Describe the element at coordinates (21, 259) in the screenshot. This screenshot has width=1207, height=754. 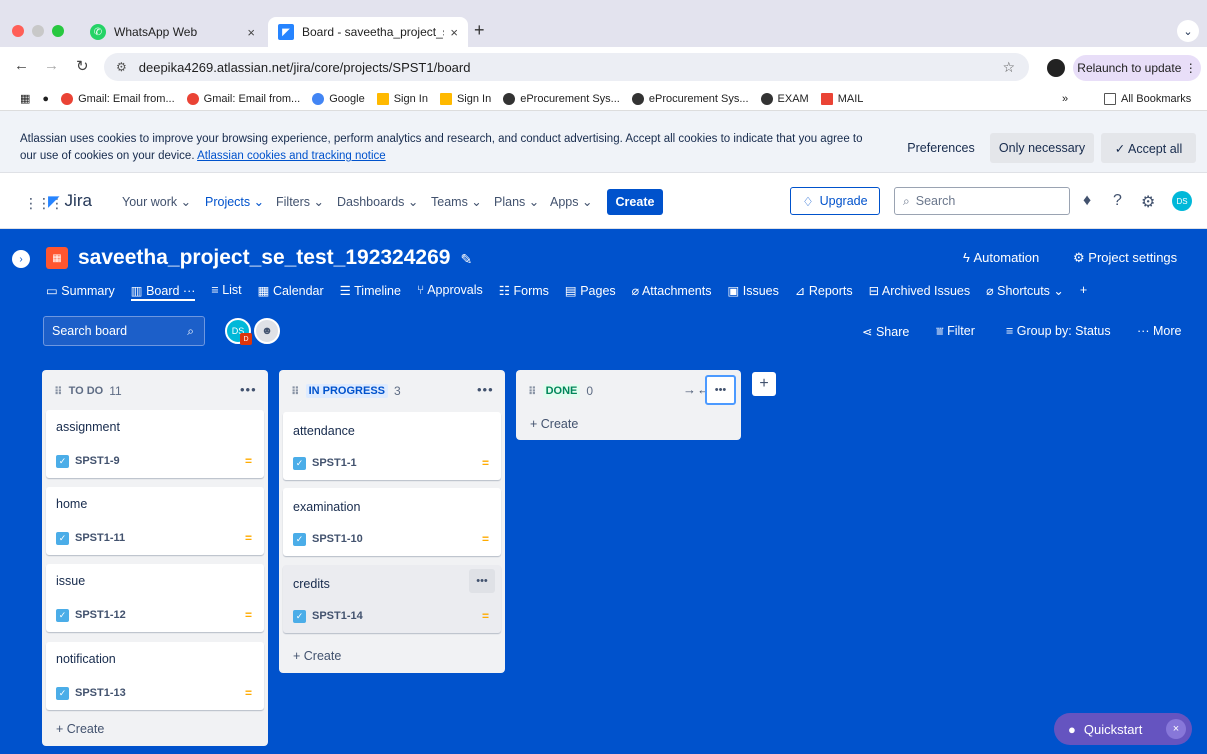
I see `expand-sidebar-button: ›` at that location.